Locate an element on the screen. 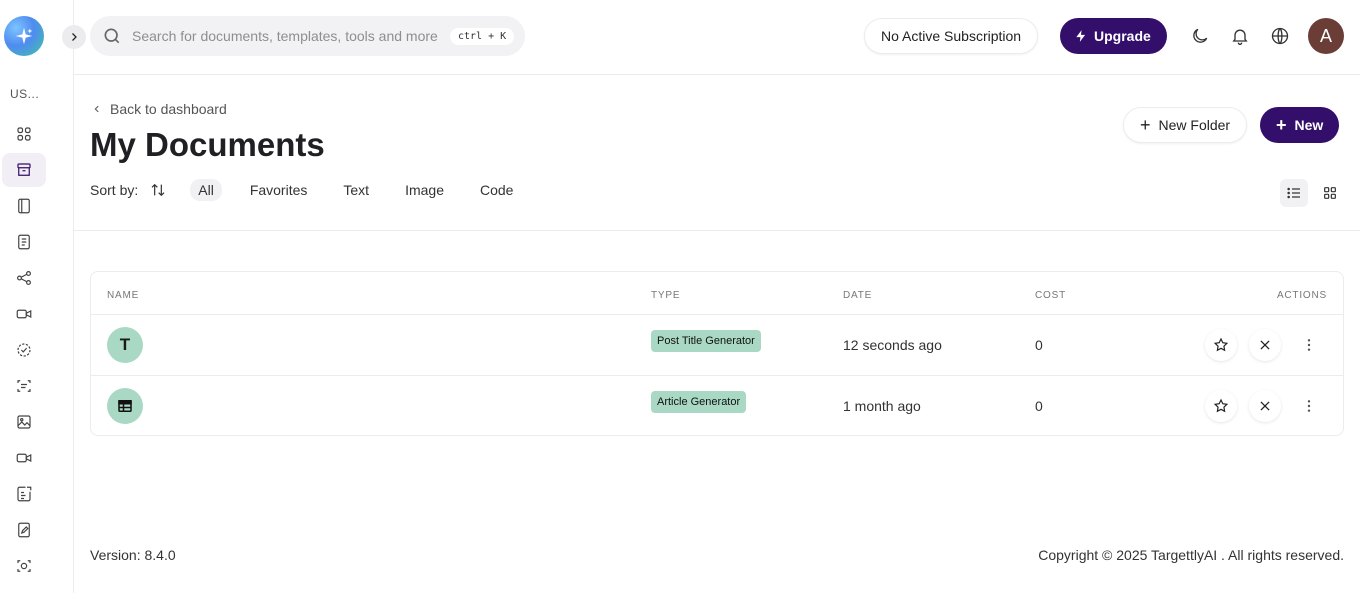  filter-text: Text is located at coordinates (356, 190).